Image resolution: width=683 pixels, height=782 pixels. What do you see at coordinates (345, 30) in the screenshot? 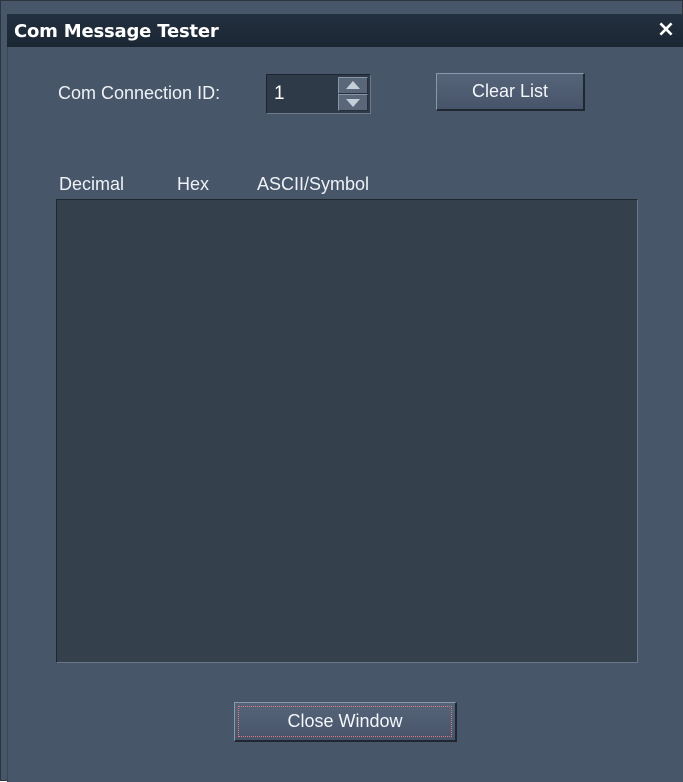
I see `title-bar: Com Message Tester ×` at bounding box center [345, 30].